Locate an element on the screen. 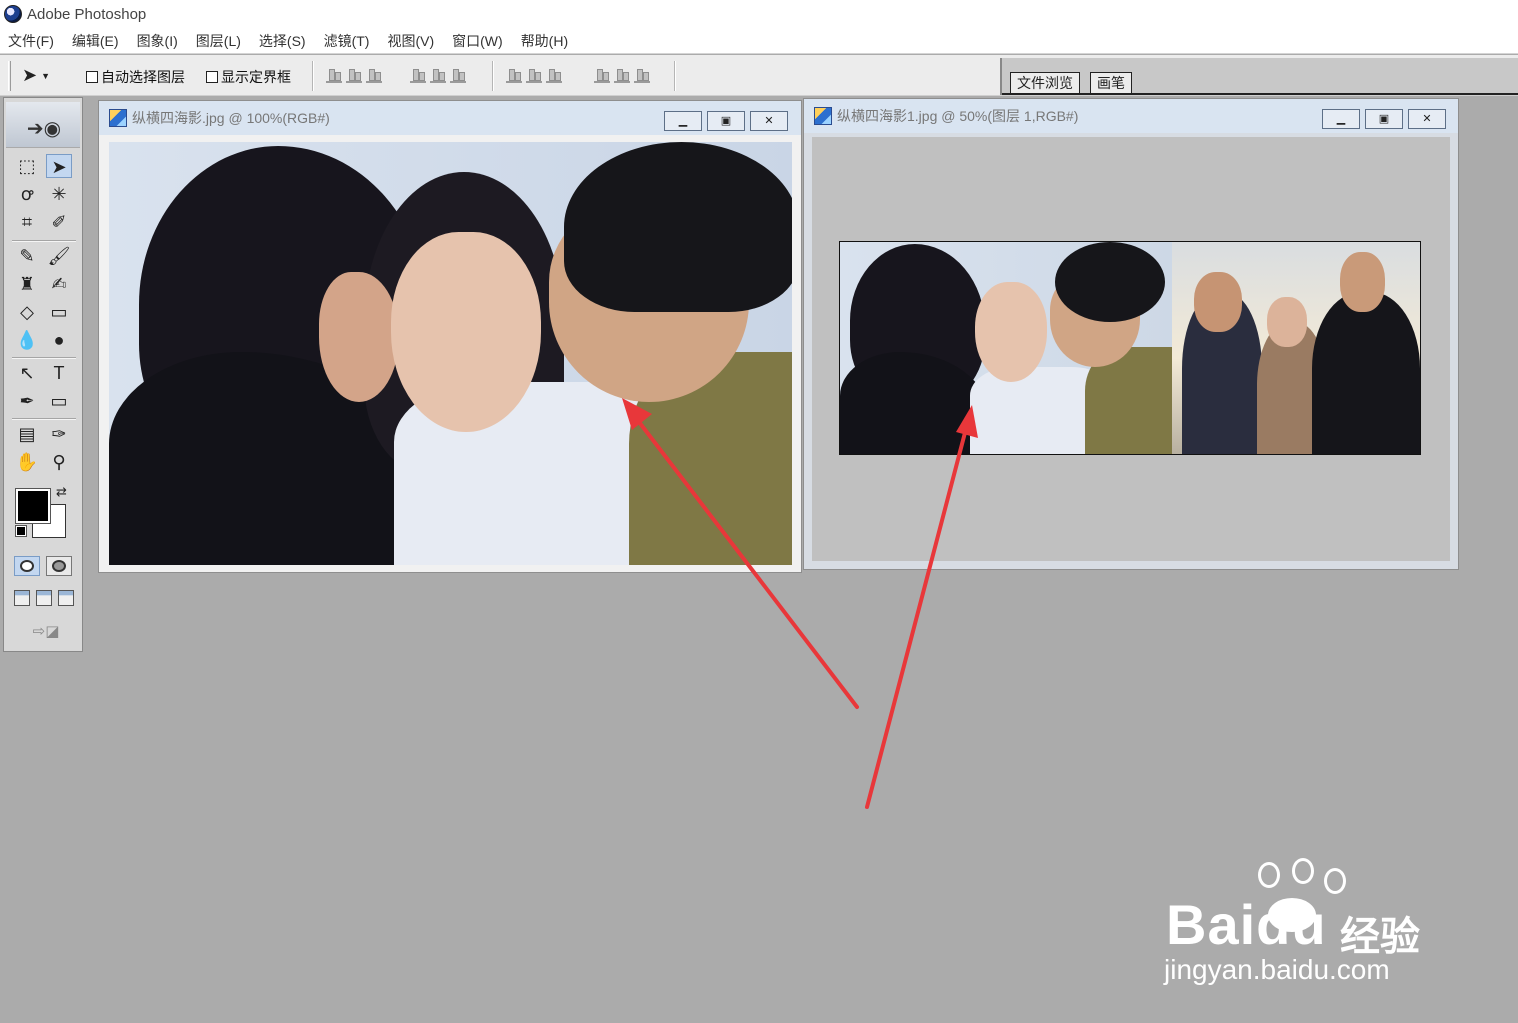 The height and width of the screenshot is (1023, 1518). move-tool-icon: ➤ is located at coordinates (59, 166).